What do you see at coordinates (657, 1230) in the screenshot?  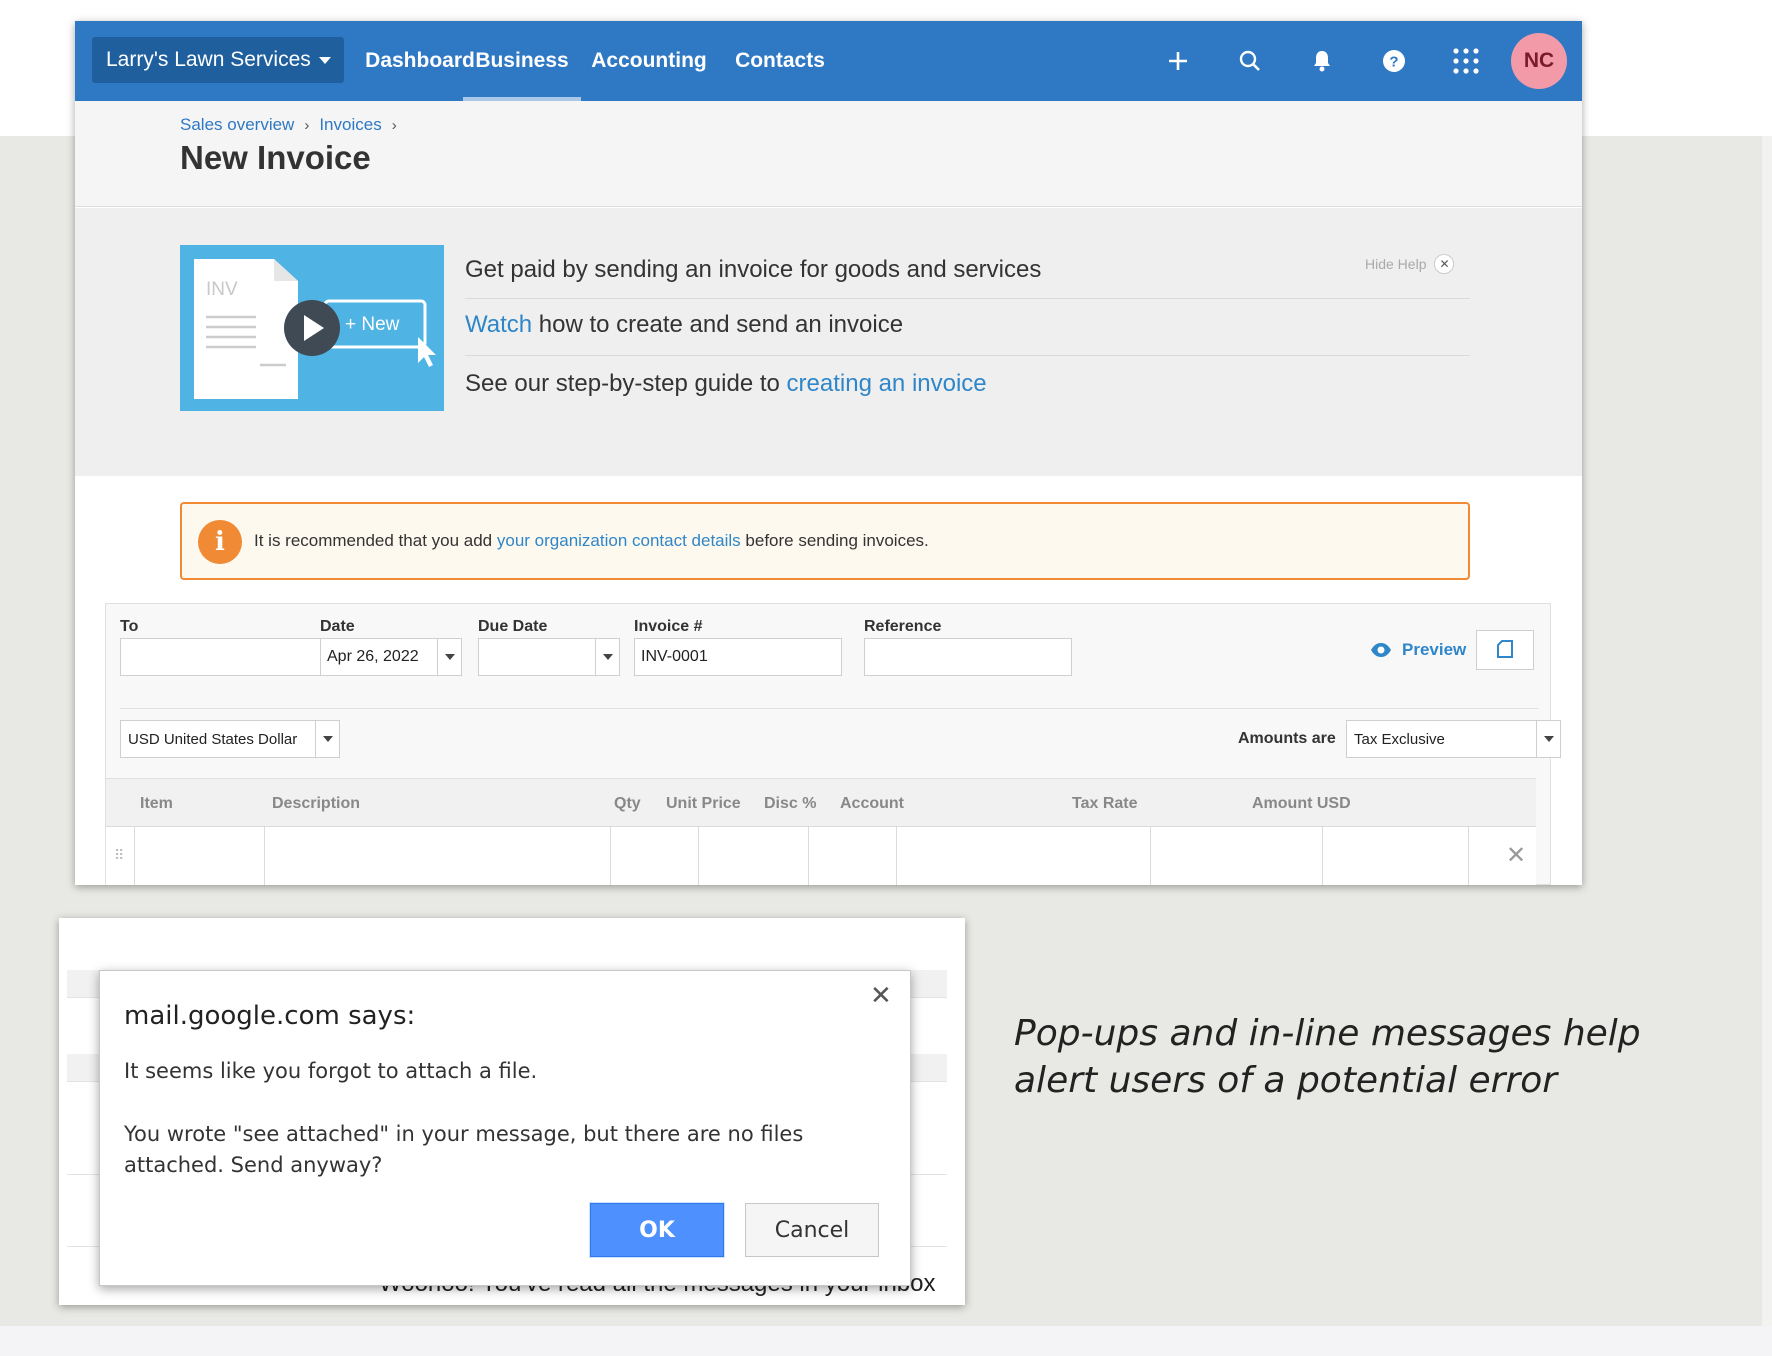 I see `ok-button: OK` at bounding box center [657, 1230].